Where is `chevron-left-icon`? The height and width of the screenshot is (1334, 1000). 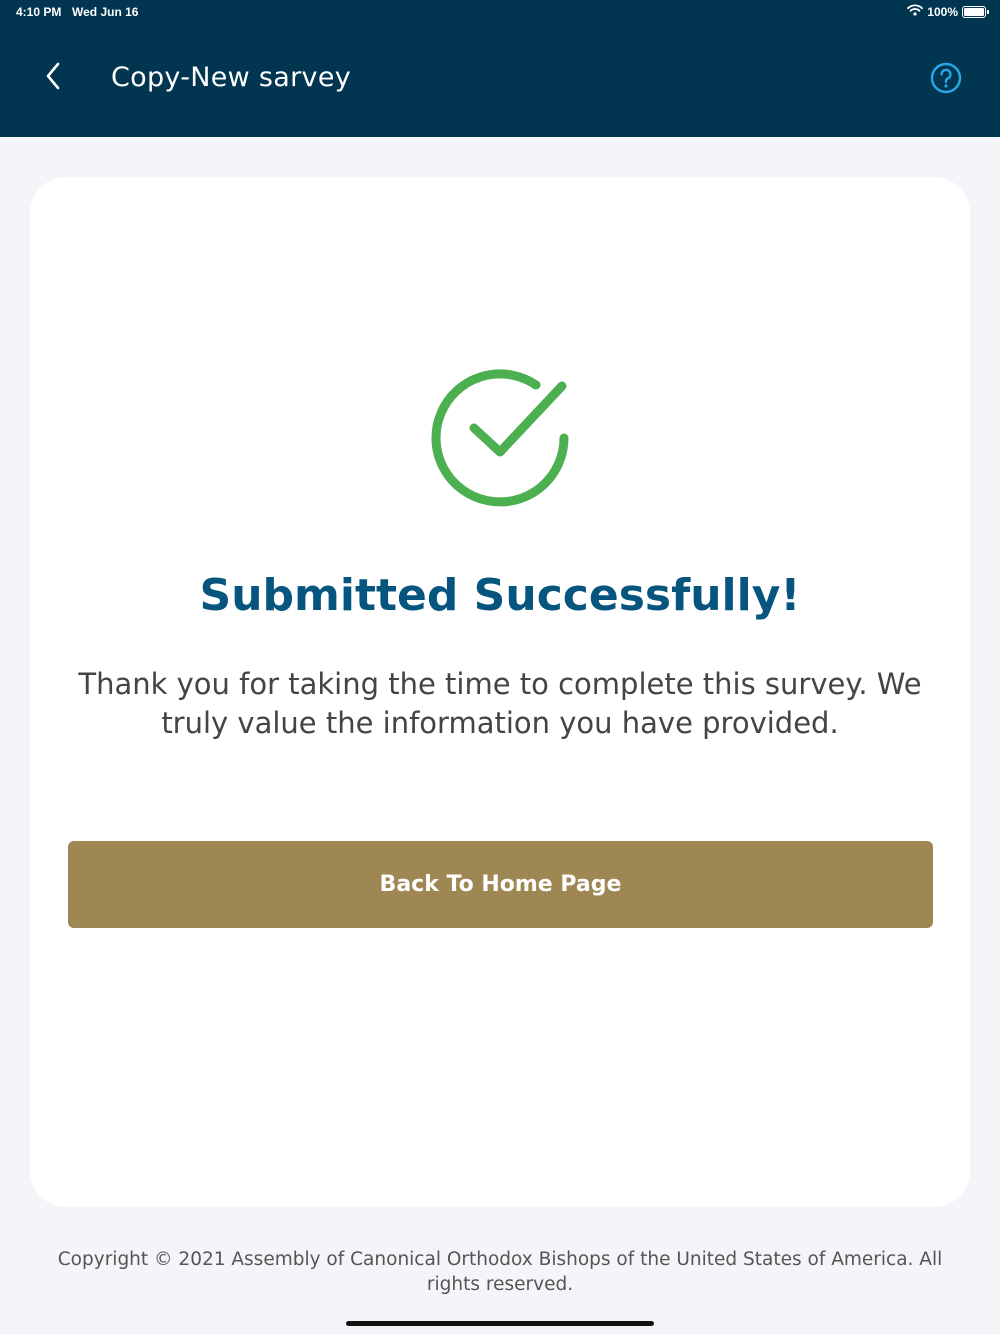 chevron-left-icon is located at coordinates (53, 78).